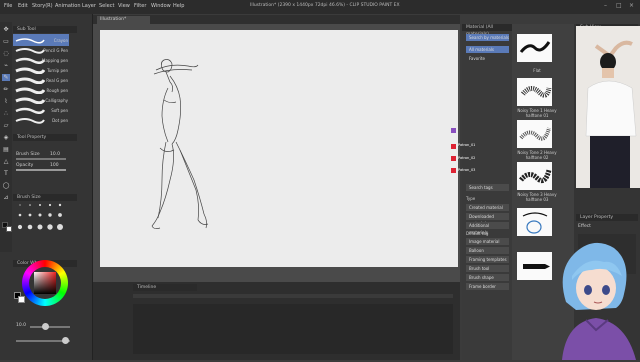 The width and height of the screenshot is (640, 362). I want to click on brush-label: Calligraphy, so click(56, 100).